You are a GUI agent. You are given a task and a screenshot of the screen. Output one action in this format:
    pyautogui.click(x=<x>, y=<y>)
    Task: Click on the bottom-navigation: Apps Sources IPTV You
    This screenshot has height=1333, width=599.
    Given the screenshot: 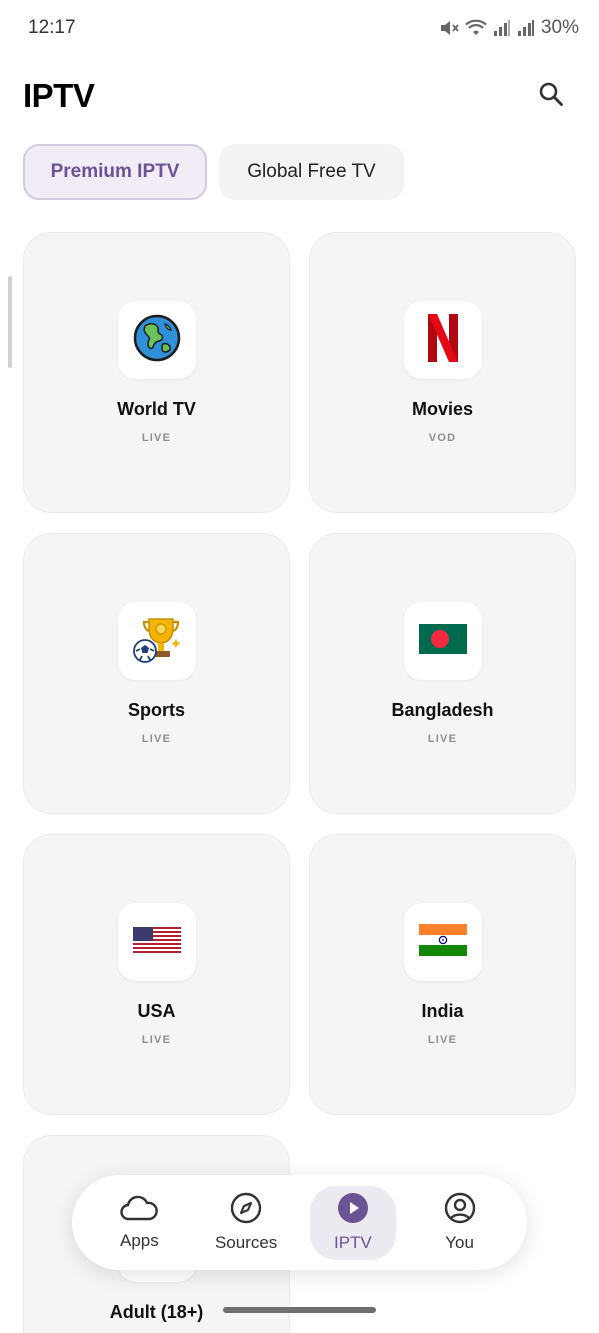 What is the action you would take?
    pyautogui.click(x=299, y=1222)
    